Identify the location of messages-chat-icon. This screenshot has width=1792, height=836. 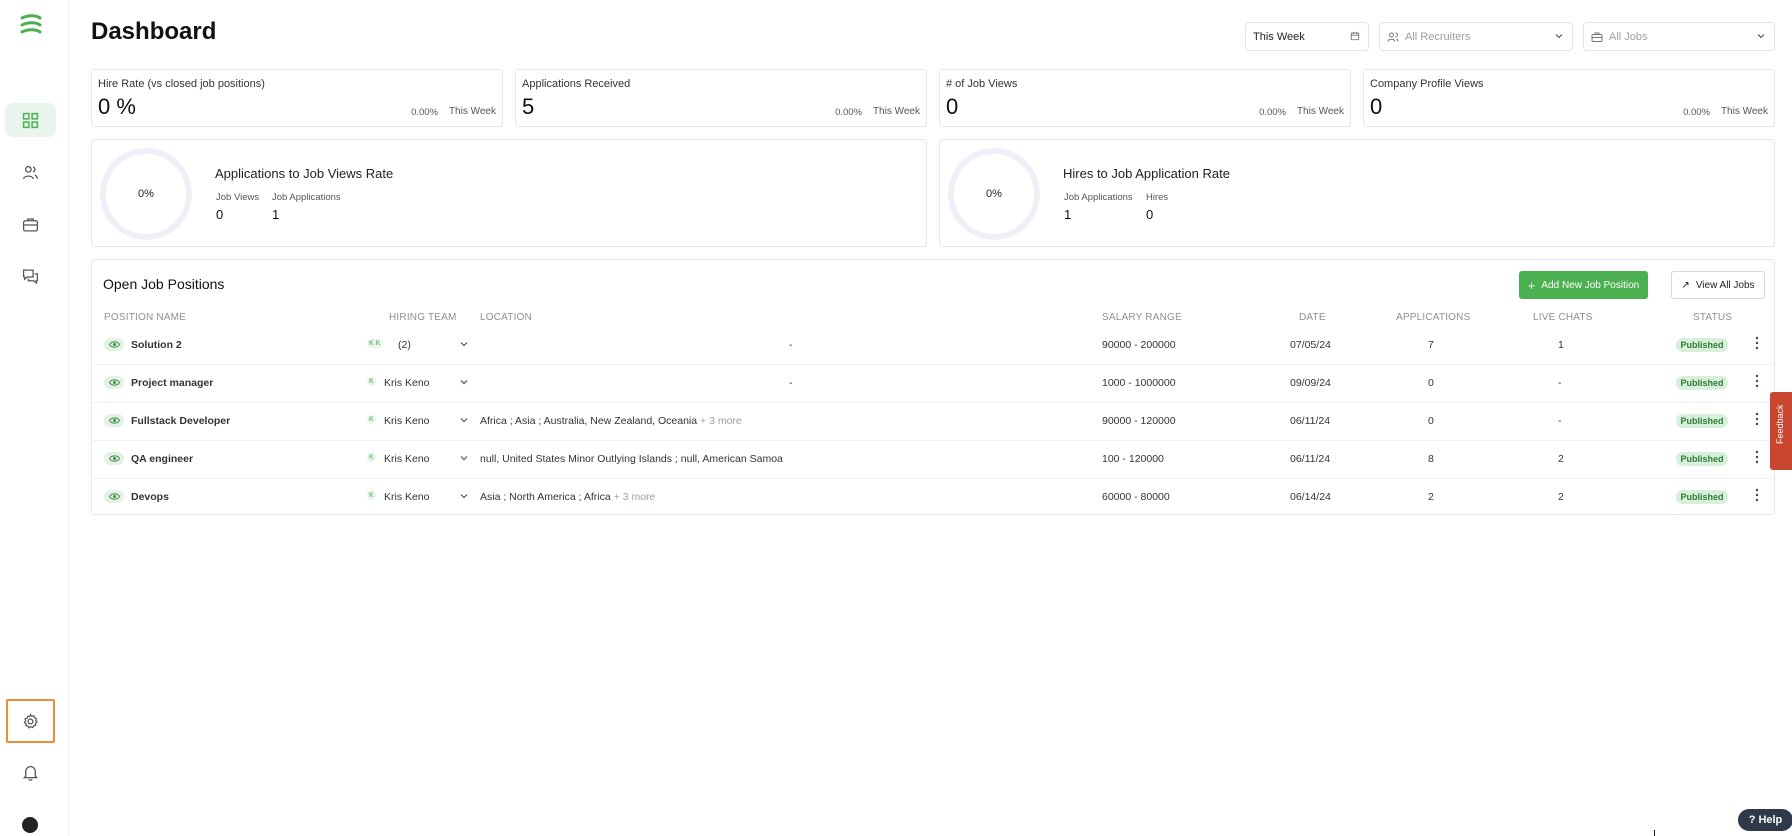
(30, 276).